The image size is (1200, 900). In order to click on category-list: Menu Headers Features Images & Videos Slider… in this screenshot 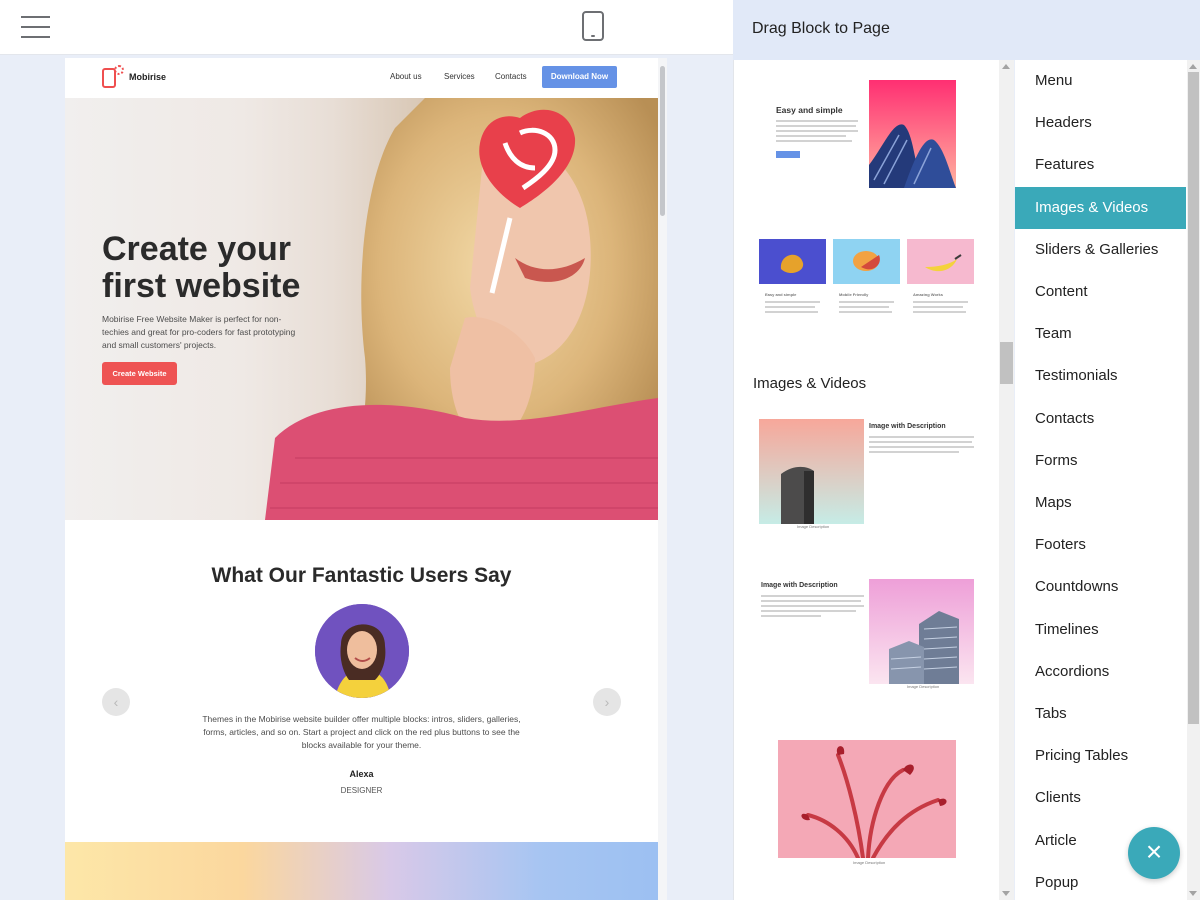, I will do `click(1101, 480)`.